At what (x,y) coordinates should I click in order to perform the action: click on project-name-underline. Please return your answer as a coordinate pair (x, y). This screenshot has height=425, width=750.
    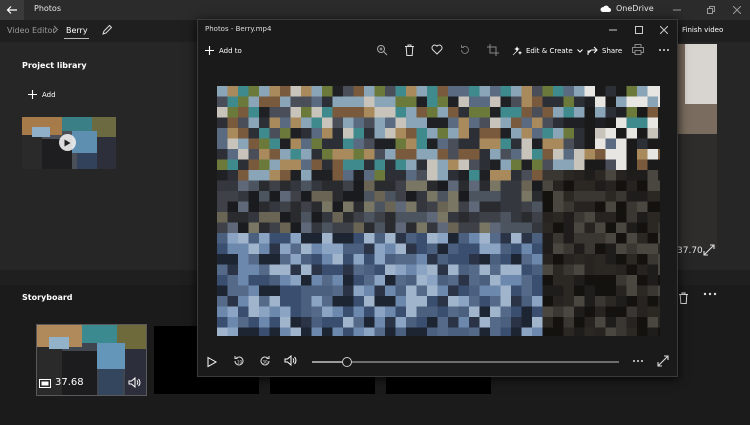
    Looking at the image, I should click on (76, 38).